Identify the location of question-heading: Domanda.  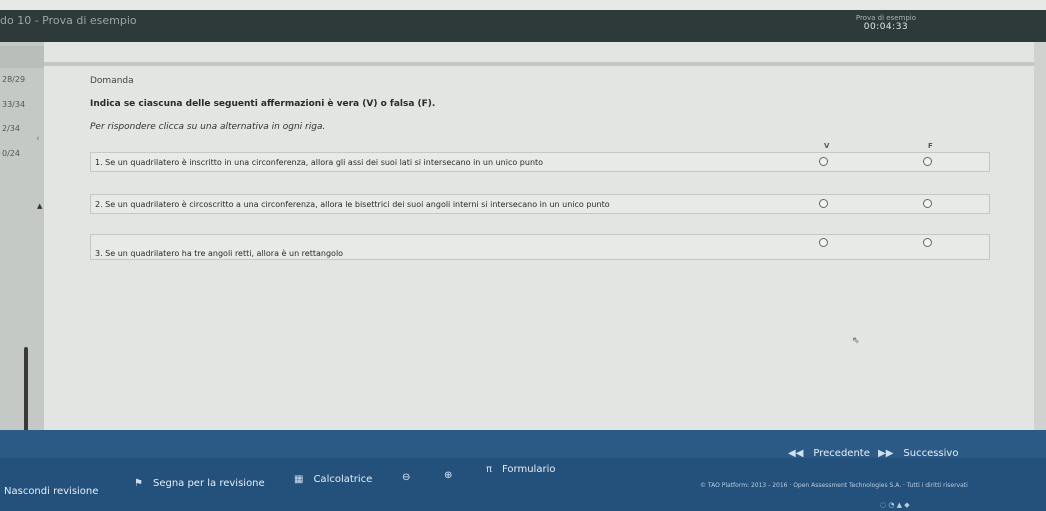
(112, 81).